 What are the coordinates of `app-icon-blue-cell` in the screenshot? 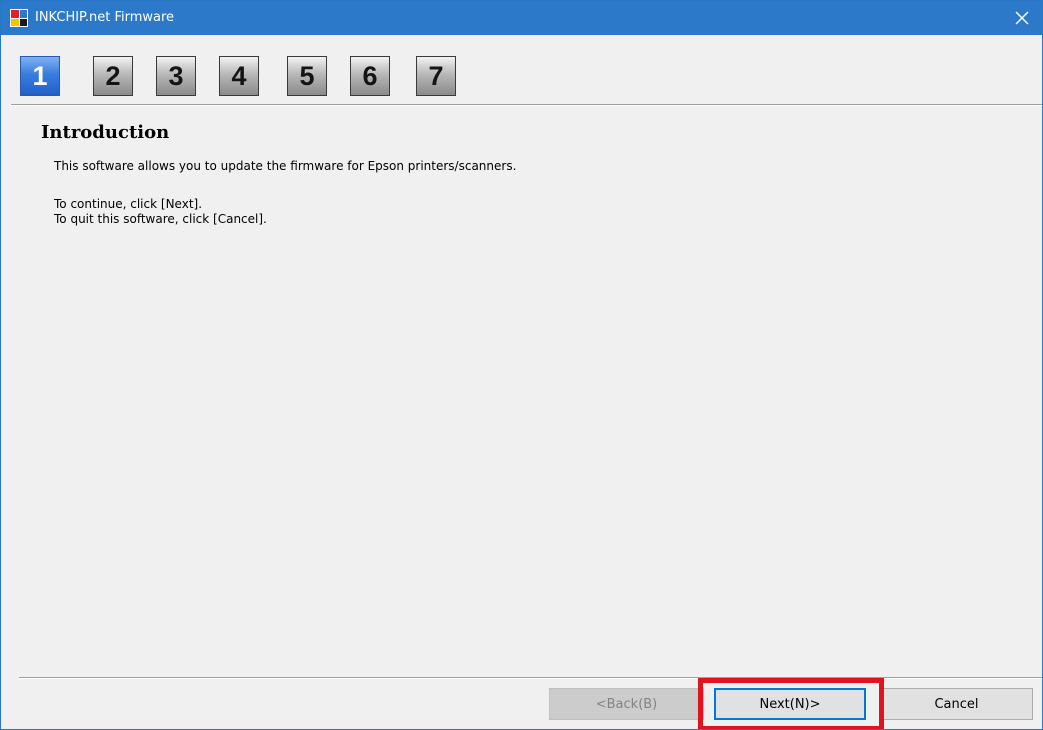 It's located at (23, 14).